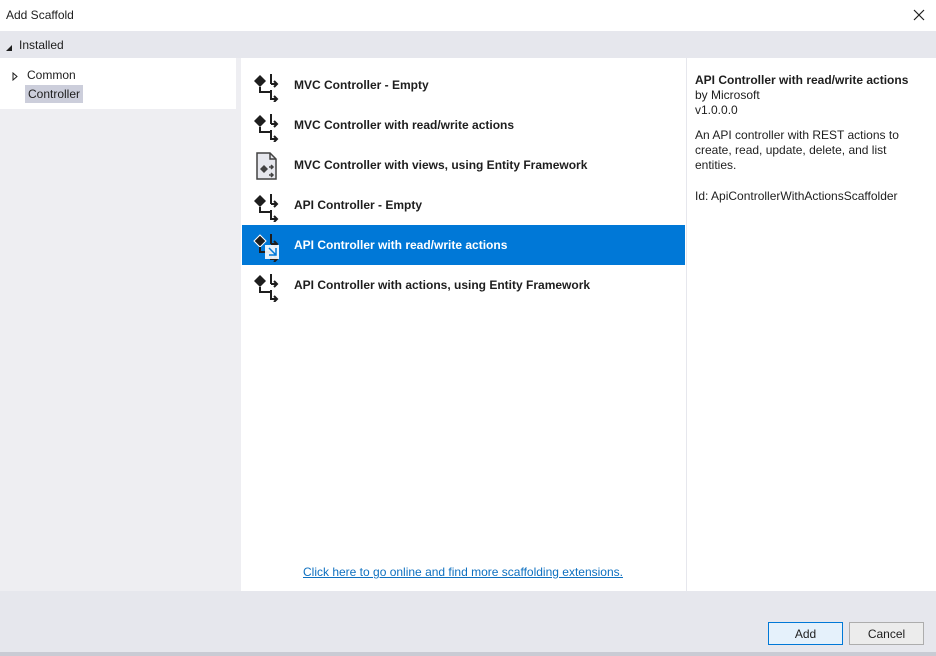 Image resolution: width=936 pixels, height=656 pixels. What do you see at coordinates (40, 15) in the screenshot?
I see `dialog-title: Add Scaffold` at bounding box center [40, 15].